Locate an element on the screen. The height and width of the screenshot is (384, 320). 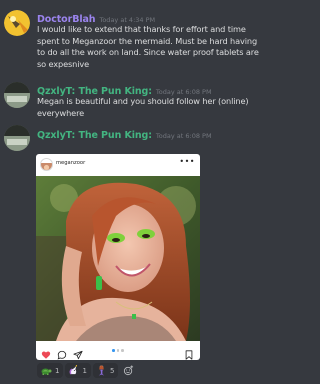
turtle-emoji-icon is located at coordinates (46, 370).